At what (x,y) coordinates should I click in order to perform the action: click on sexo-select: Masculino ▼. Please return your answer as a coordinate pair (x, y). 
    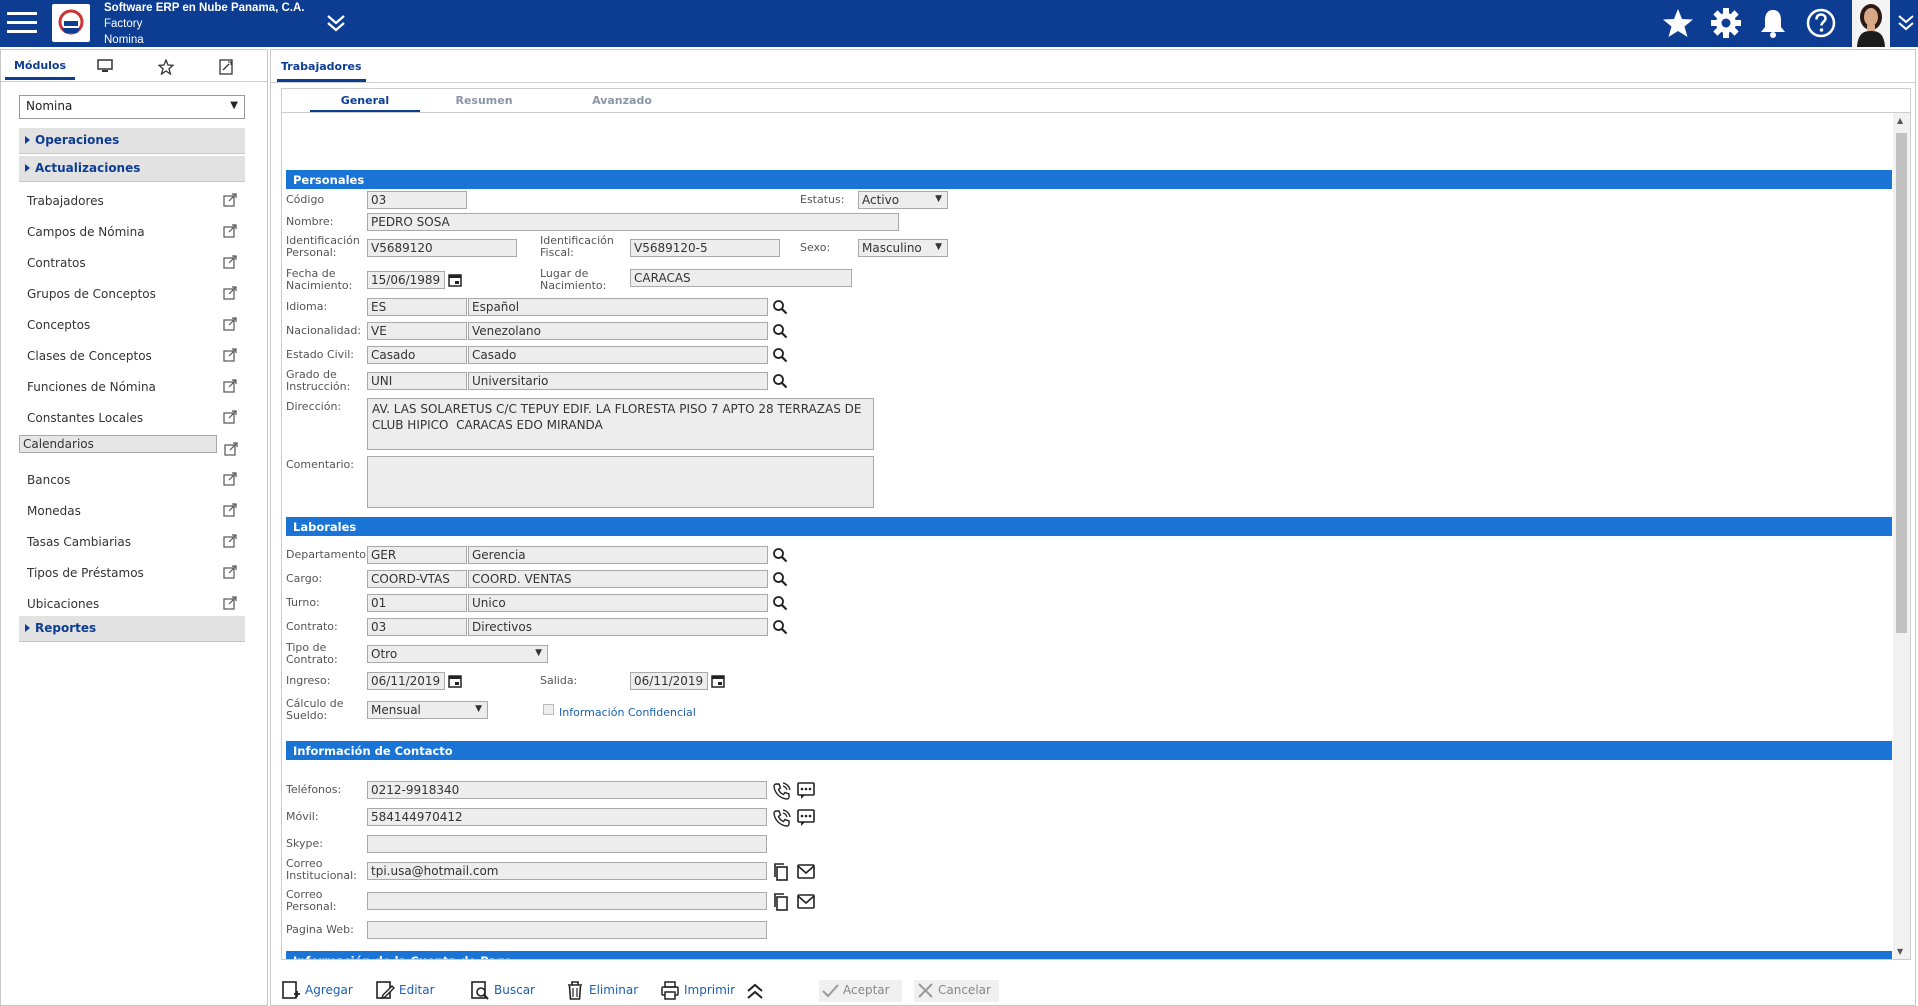
    Looking at the image, I should click on (903, 248).